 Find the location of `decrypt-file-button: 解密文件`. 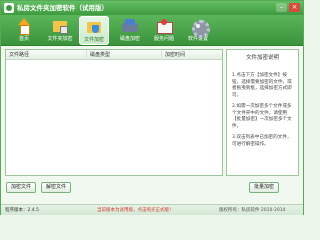

decrypt-file-button: 解密文件 is located at coordinates (56, 187).